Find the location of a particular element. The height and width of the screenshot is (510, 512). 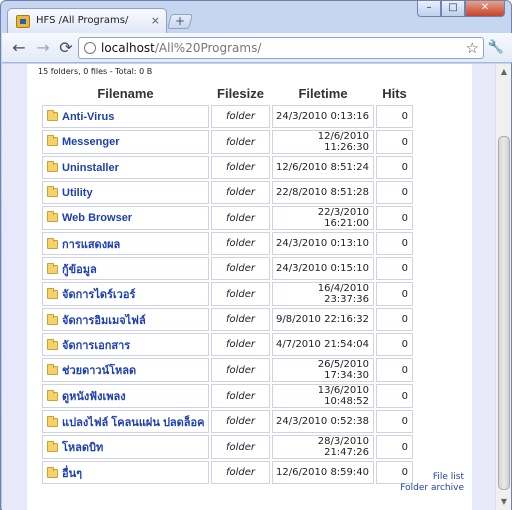

folder-link: กู้ข้อมูล is located at coordinates (79, 270).